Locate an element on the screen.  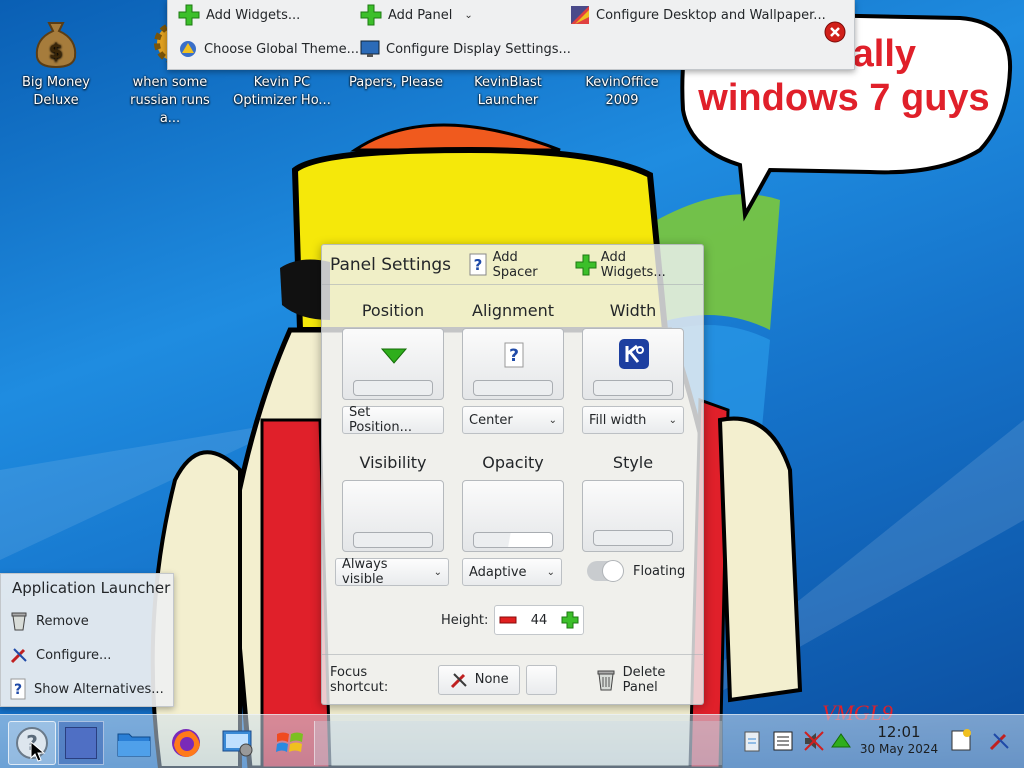
style-section: Style is located at coordinates (633, 501).